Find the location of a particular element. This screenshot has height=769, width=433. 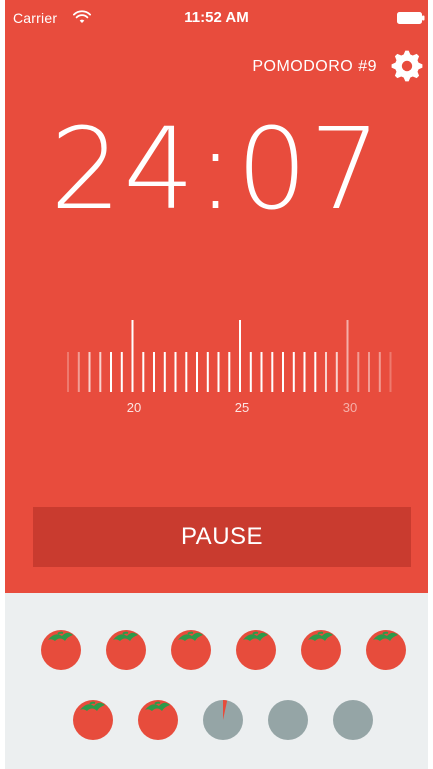

time-ruler: 20 25 30 is located at coordinates (216, 370).